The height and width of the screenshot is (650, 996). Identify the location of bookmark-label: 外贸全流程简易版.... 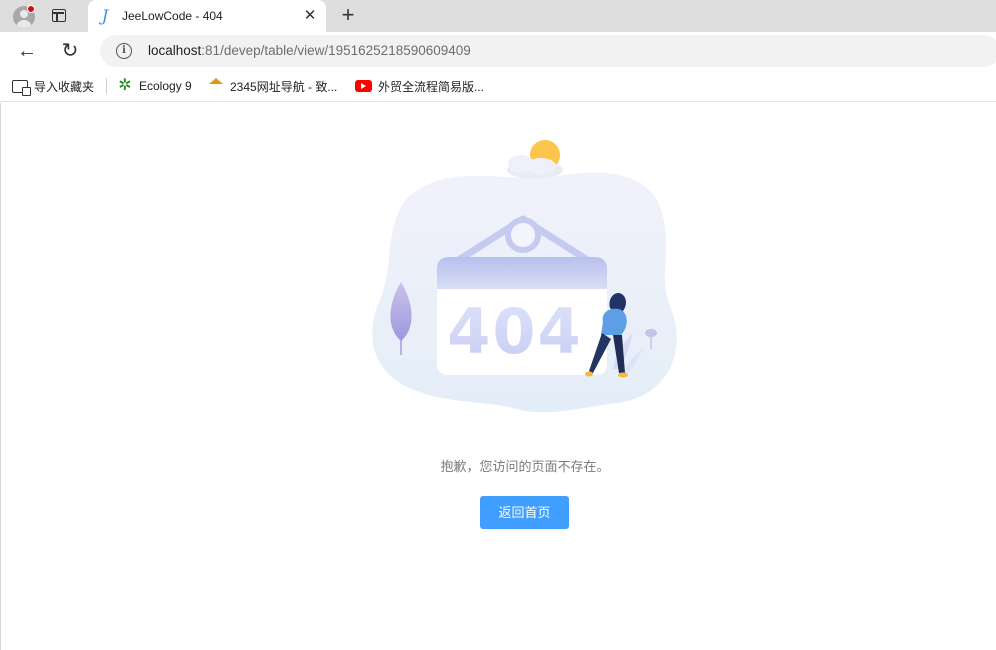
(431, 86).